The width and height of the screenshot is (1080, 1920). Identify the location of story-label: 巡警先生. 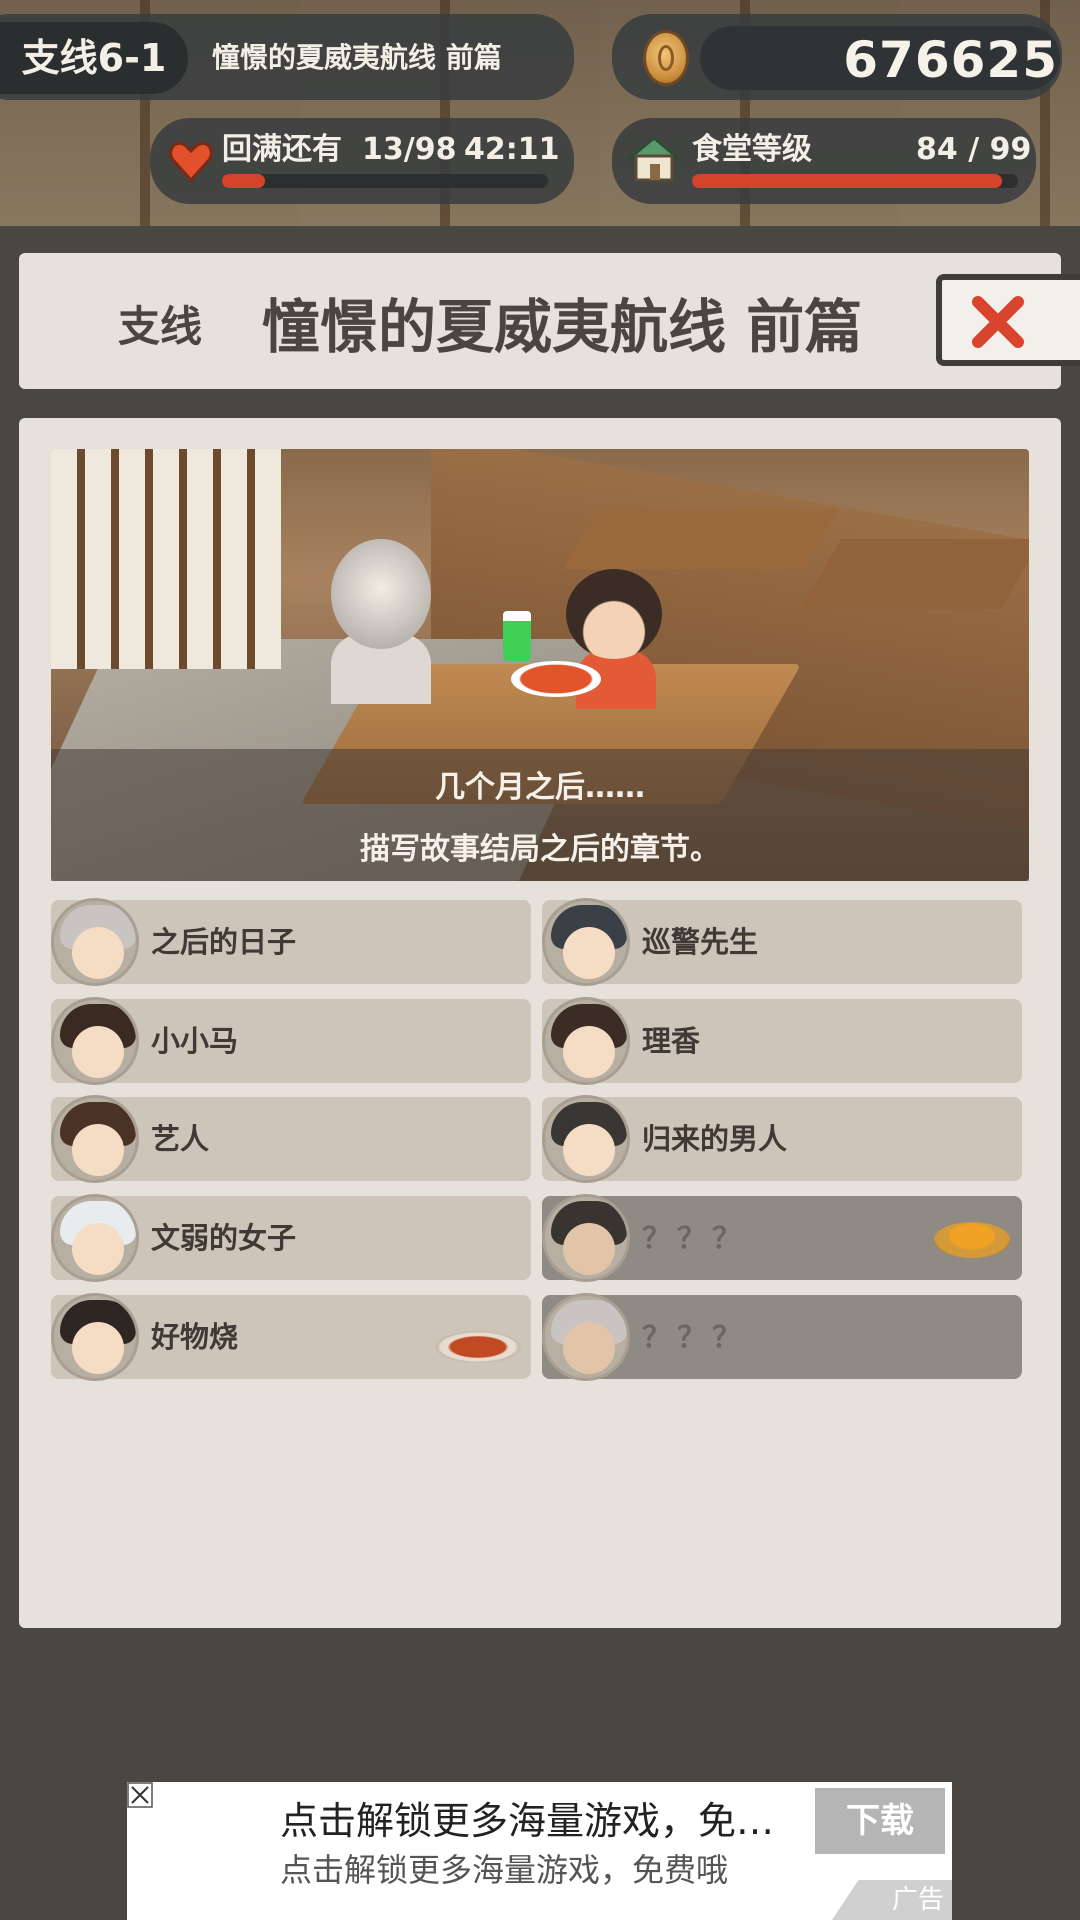
(700, 942).